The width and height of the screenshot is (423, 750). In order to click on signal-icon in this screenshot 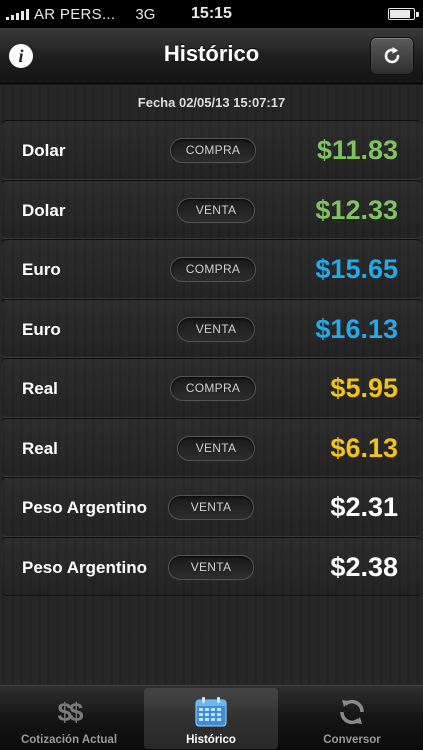, I will do `click(17, 14)`.